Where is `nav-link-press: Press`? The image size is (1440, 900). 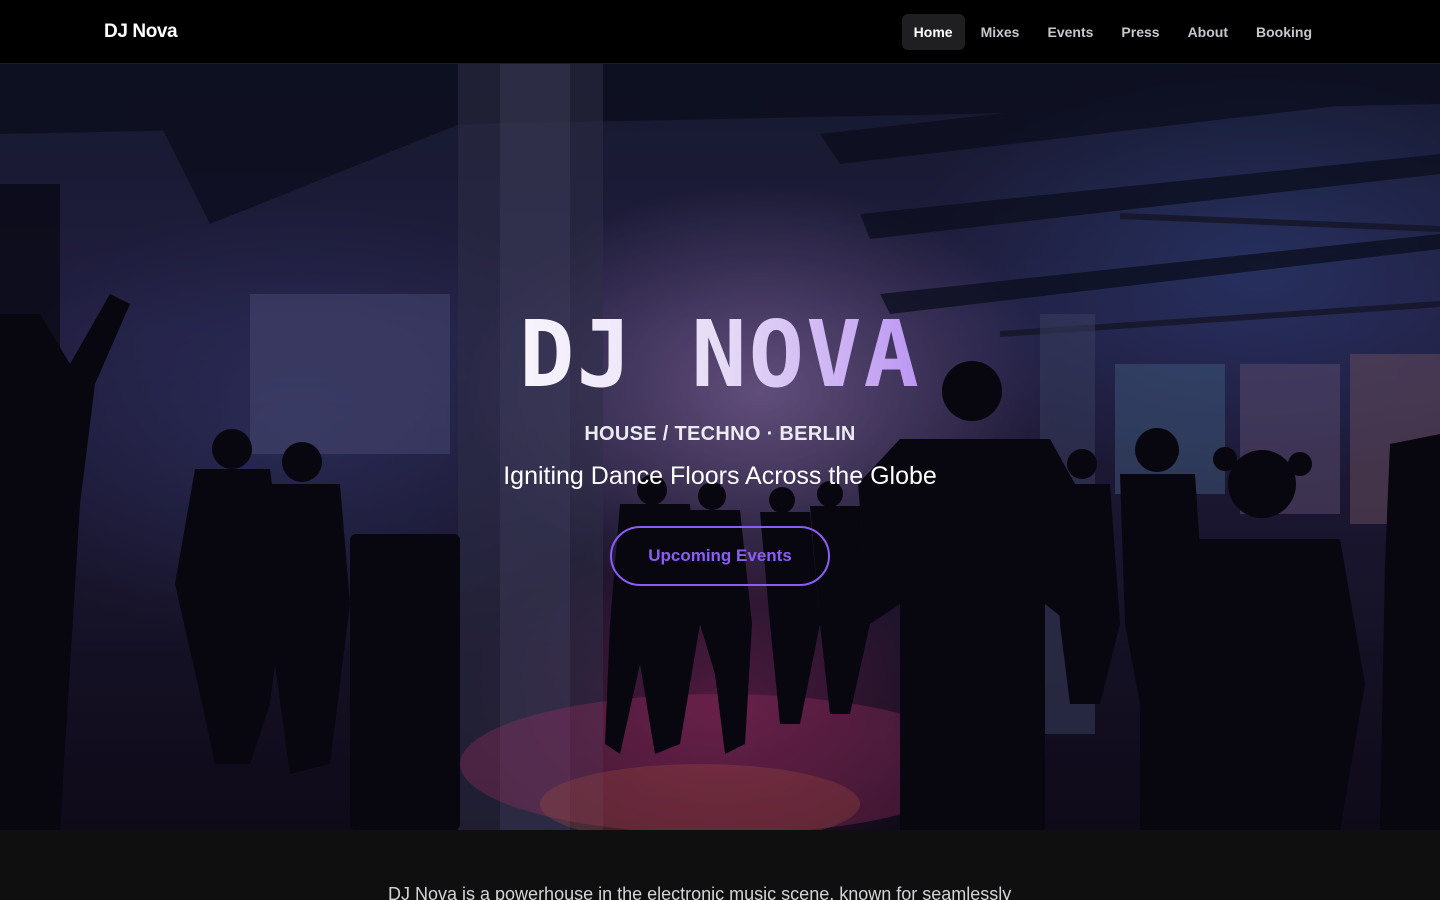
nav-link-press: Press is located at coordinates (1140, 32).